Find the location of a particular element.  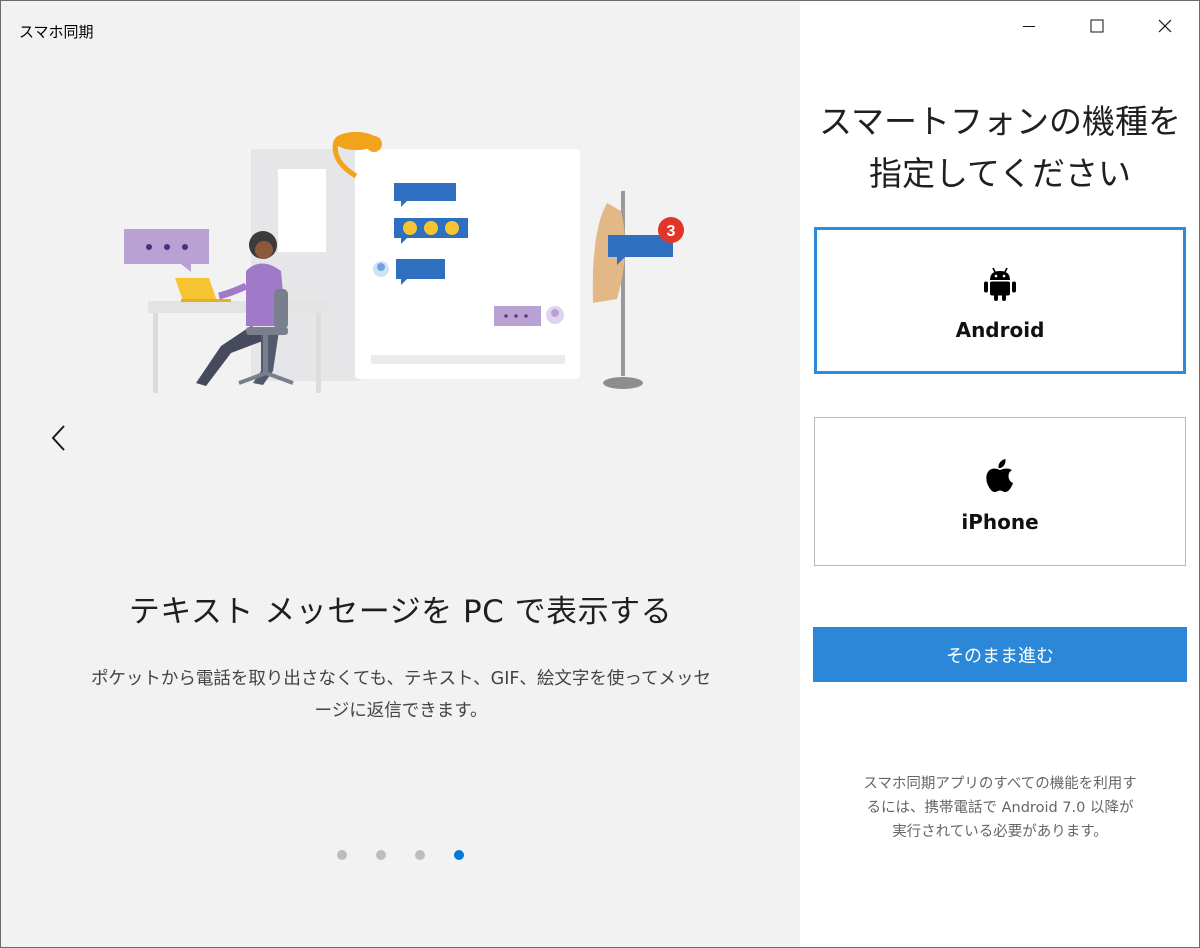

iphone-option: iPhone is located at coordinates (1000, 491).